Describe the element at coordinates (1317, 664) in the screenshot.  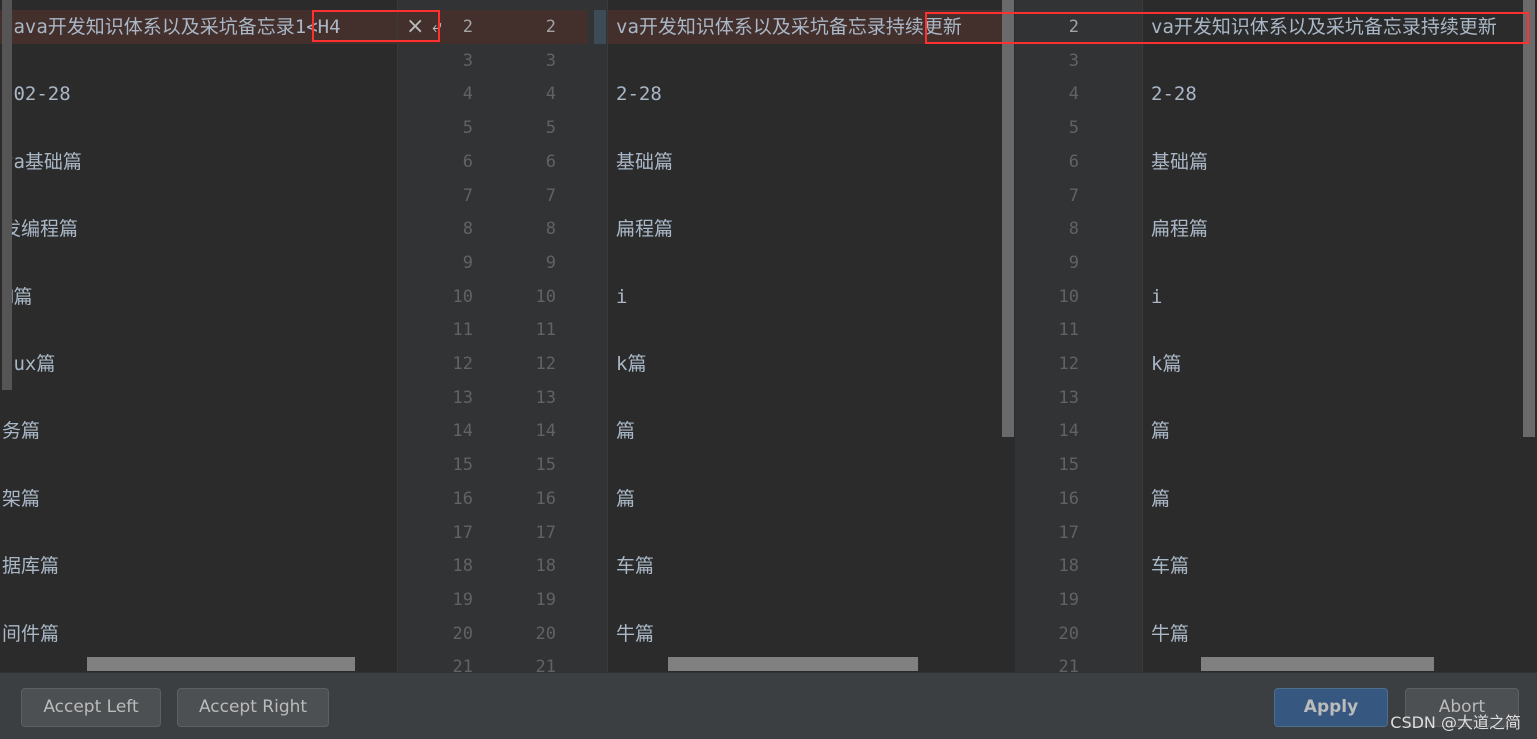
I see `right-horizontal-scrollbar` at that location.